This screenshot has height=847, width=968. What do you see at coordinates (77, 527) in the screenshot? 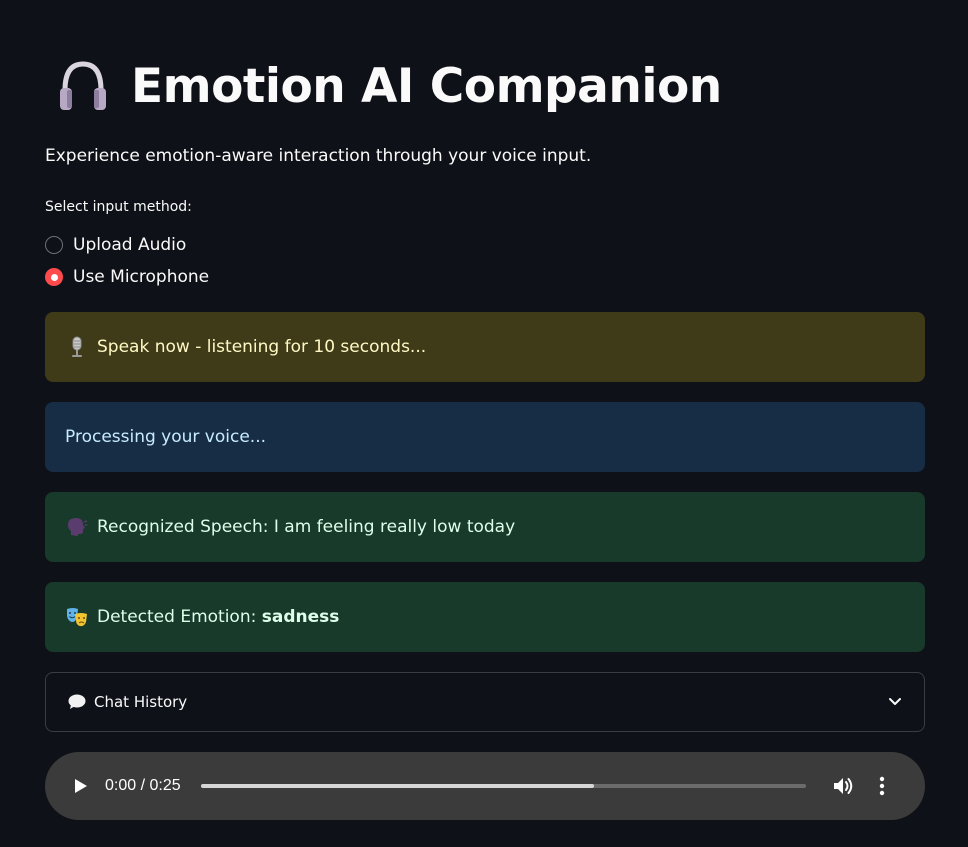
I see `speaking-head-icon` at bounding box center [77, 527].